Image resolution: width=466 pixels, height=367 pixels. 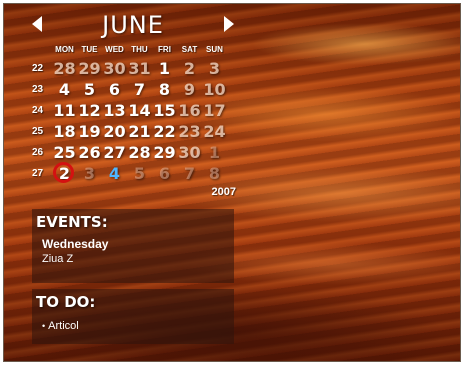 I want to click on day-cell: 17, so click(x=214, y=110).